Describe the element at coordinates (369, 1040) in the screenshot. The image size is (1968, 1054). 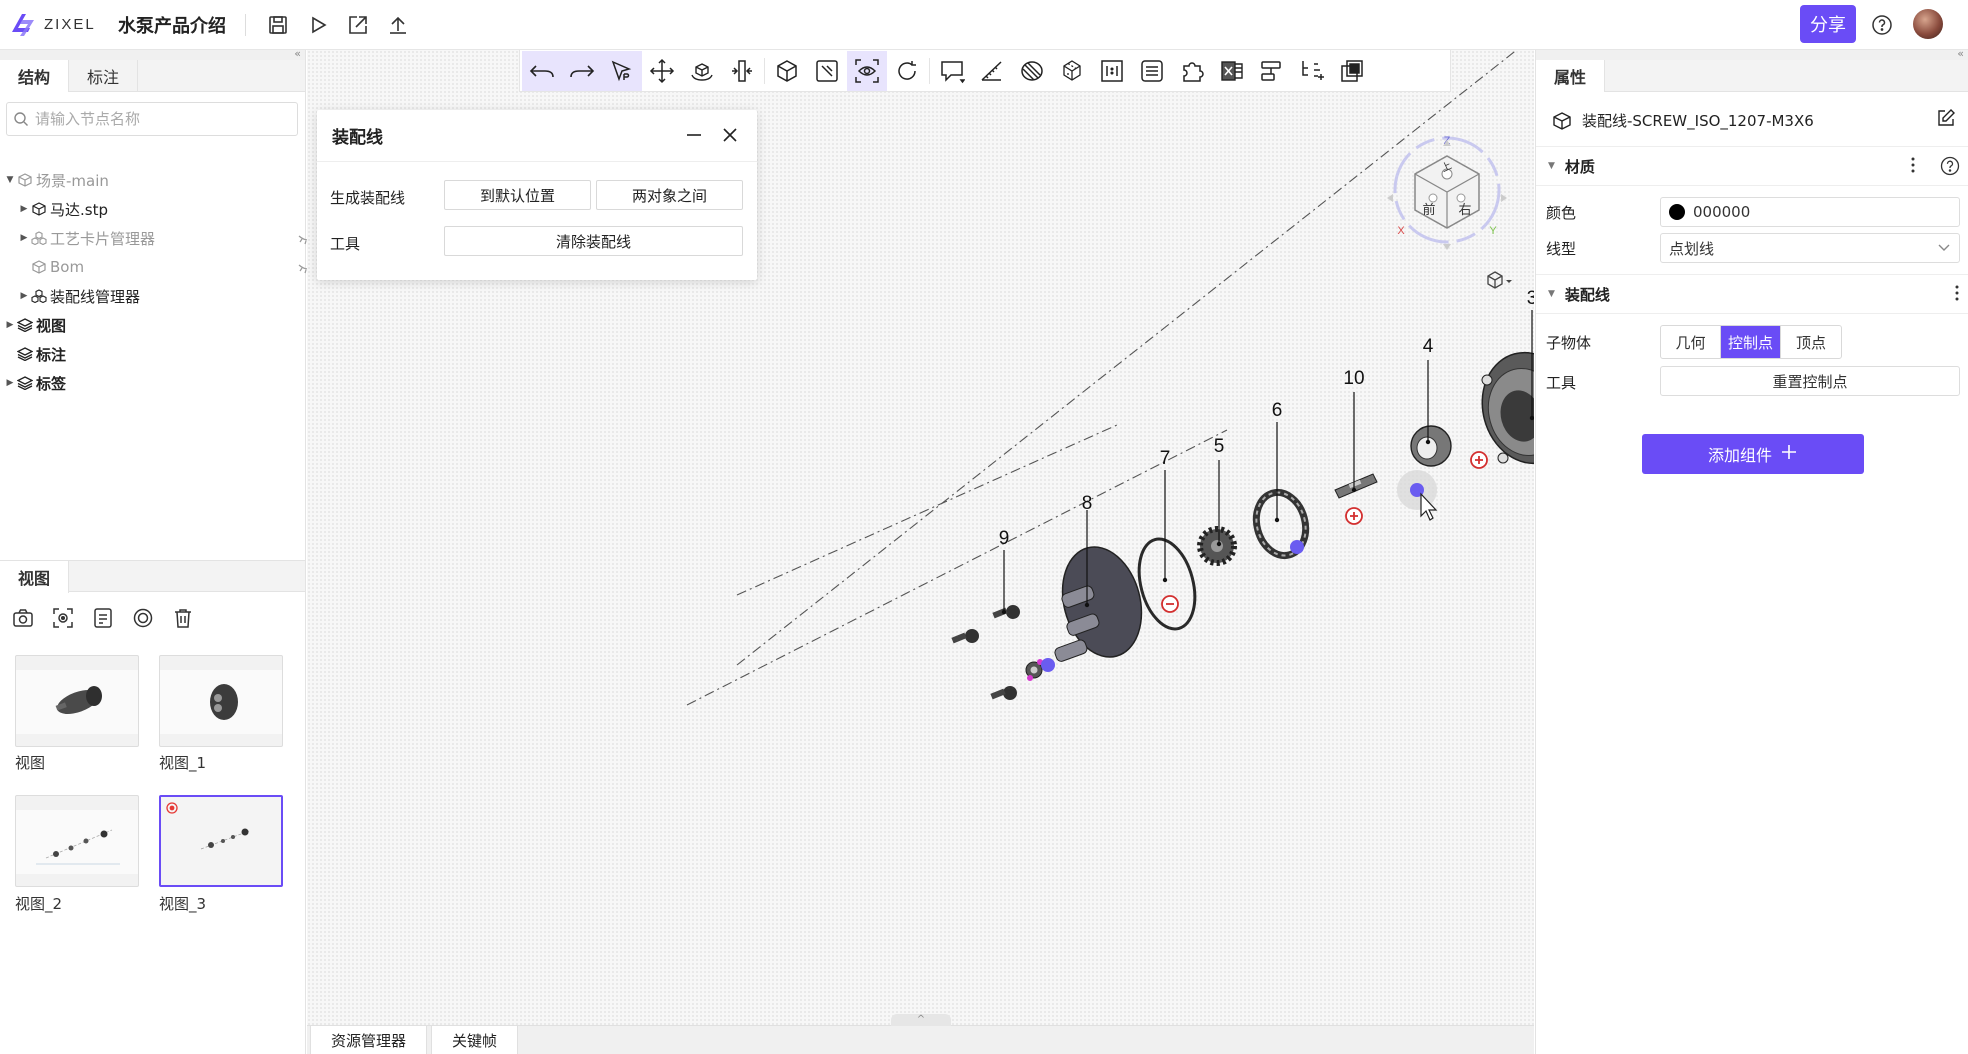
I see `tab-resource-manager: 资源管理器` at that location.